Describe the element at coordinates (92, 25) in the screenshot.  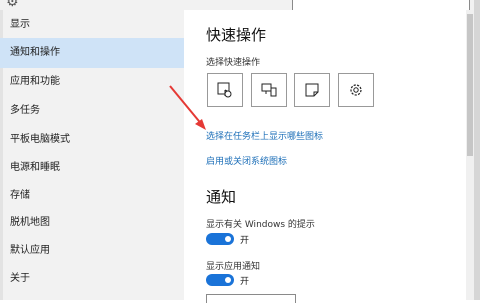
I see `sidebar-item-display: 显示` at that location.